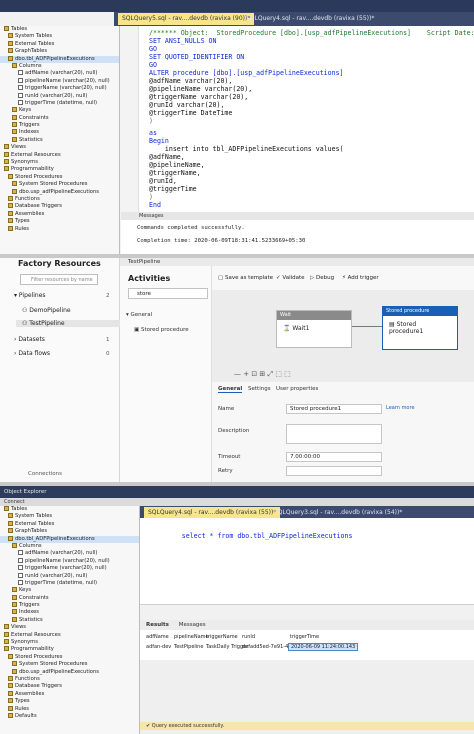 This screenshot has height=734, width=474. Describe the element at coordinates (161, 330) in the screenshot. I see `stored-procedure-activity: ▣ Stored procedure` at that location.